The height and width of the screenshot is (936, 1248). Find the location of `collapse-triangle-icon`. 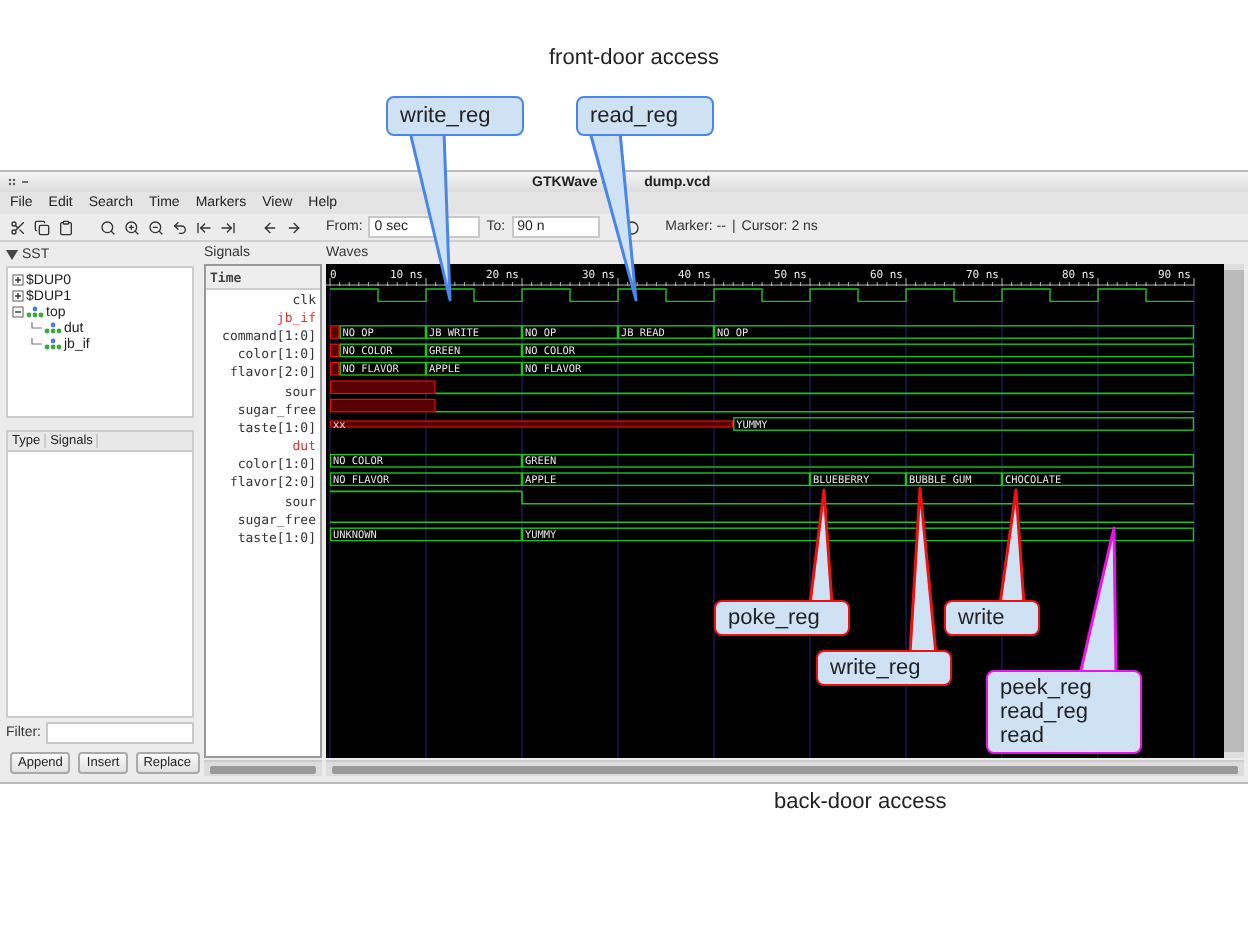

collapse-triangle-icon is located at coordinates (12, 254).